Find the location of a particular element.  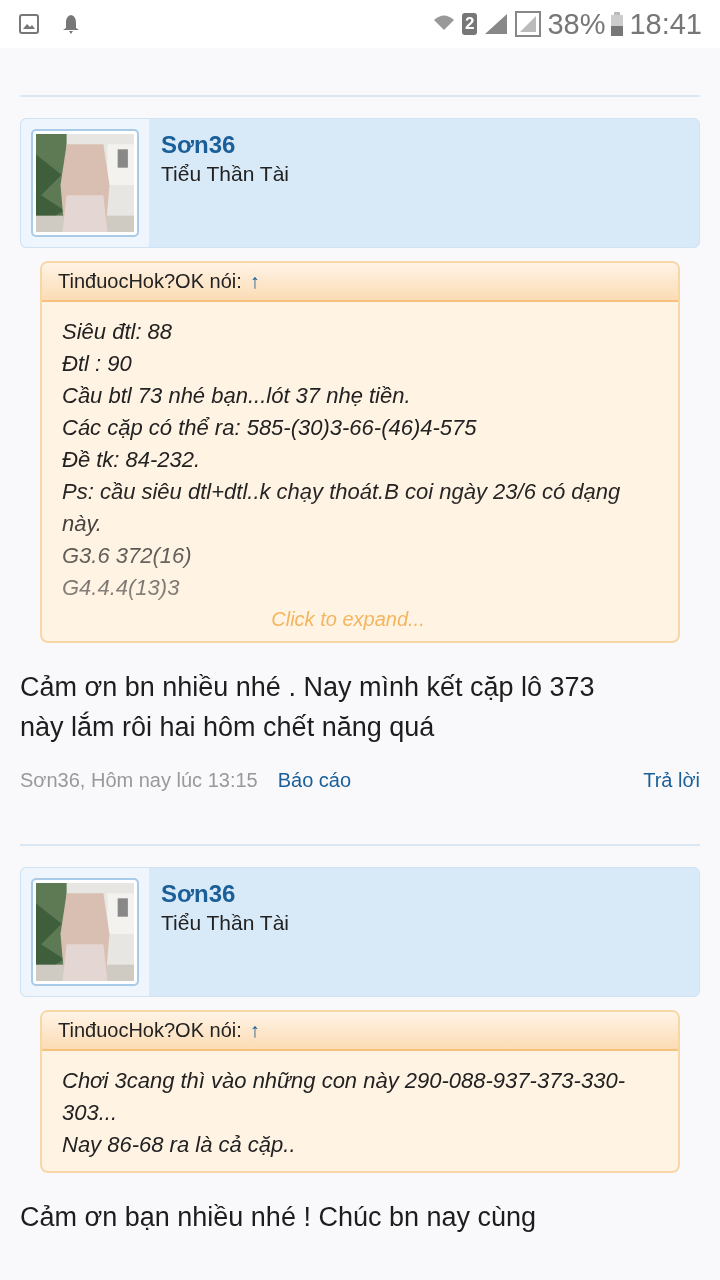

quote-line: Đtl : 90 is located at coordinates (97, 364).